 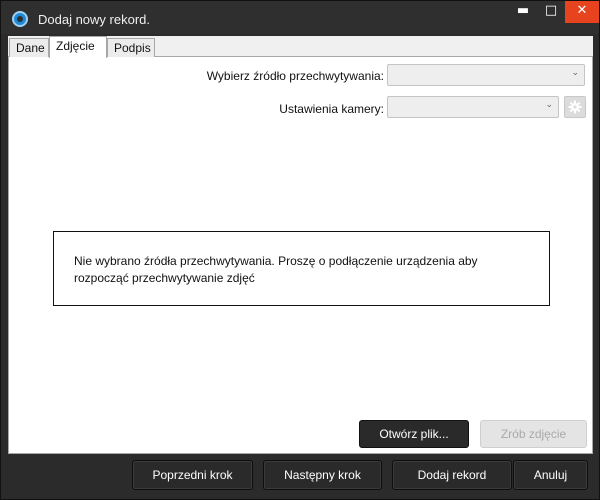 I want to click on tab-podpis: Podpis, so click(x=131, y=47).